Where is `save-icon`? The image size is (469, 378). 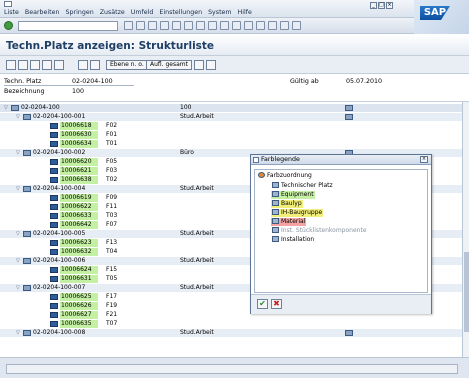 save-icon is located at coordinates (128, 25).